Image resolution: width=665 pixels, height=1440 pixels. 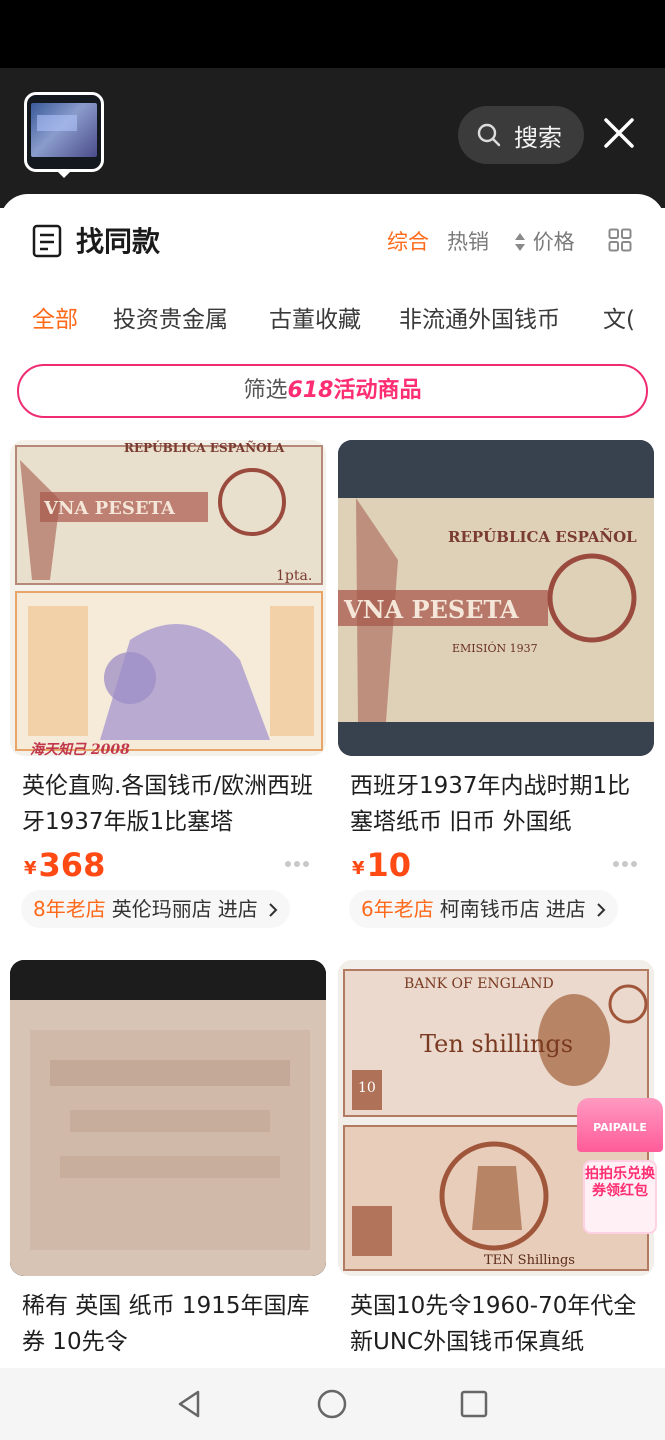 What do you see at coordinates (204, 447) in the screenshot?
I see `image-text-republica: REPÚBLICA ESPAÑOLA` at bounding box center [204, 447].